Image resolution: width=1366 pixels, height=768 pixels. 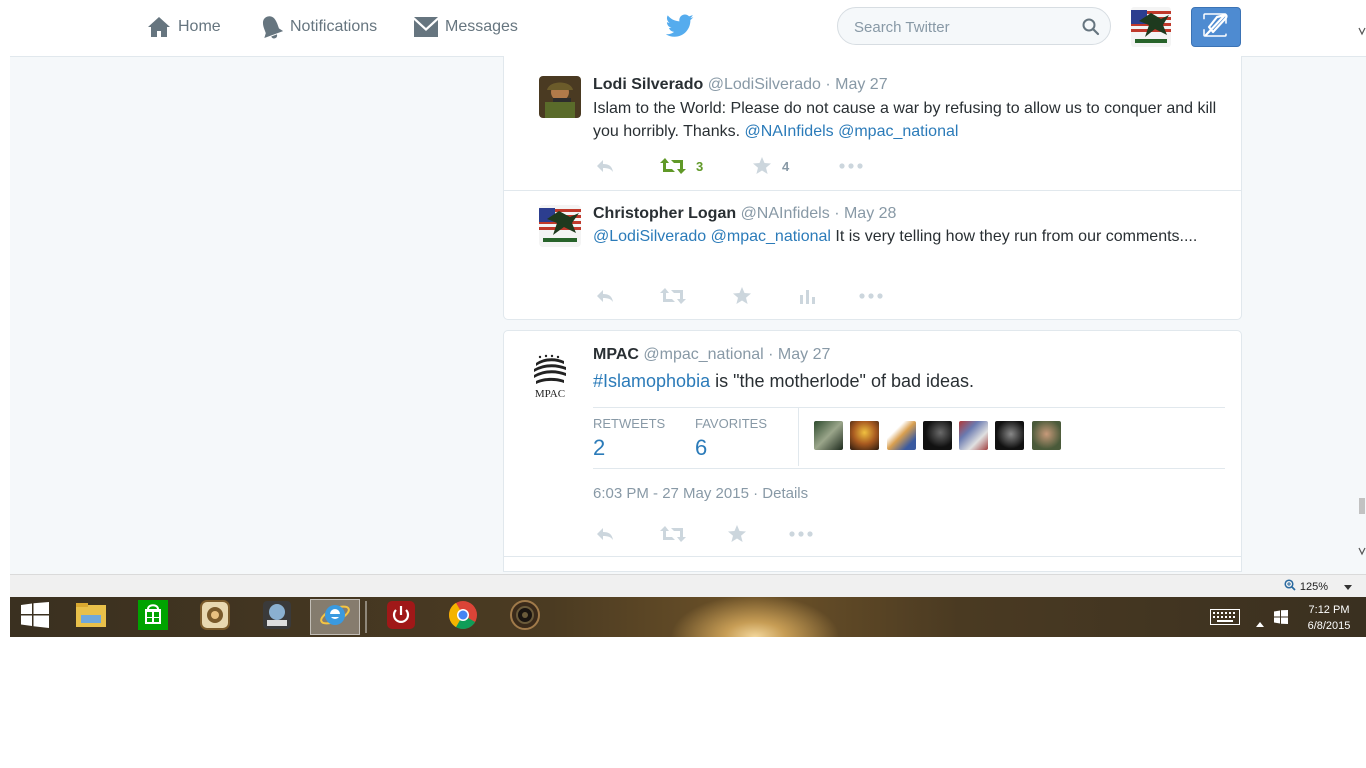 I want to click on nav-home: Home, so click(x=183, y=27).